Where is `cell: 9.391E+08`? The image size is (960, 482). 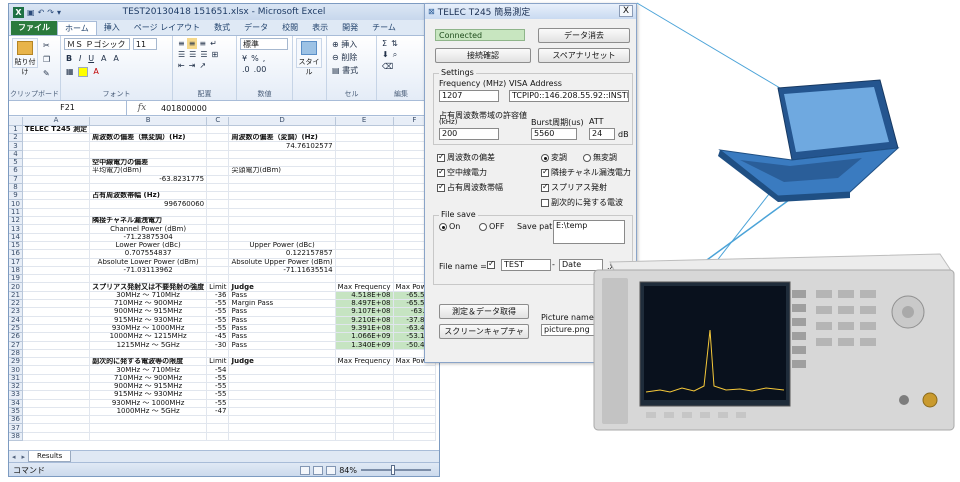 cell: 9.391E+08 is located at coordinates (364, 329).